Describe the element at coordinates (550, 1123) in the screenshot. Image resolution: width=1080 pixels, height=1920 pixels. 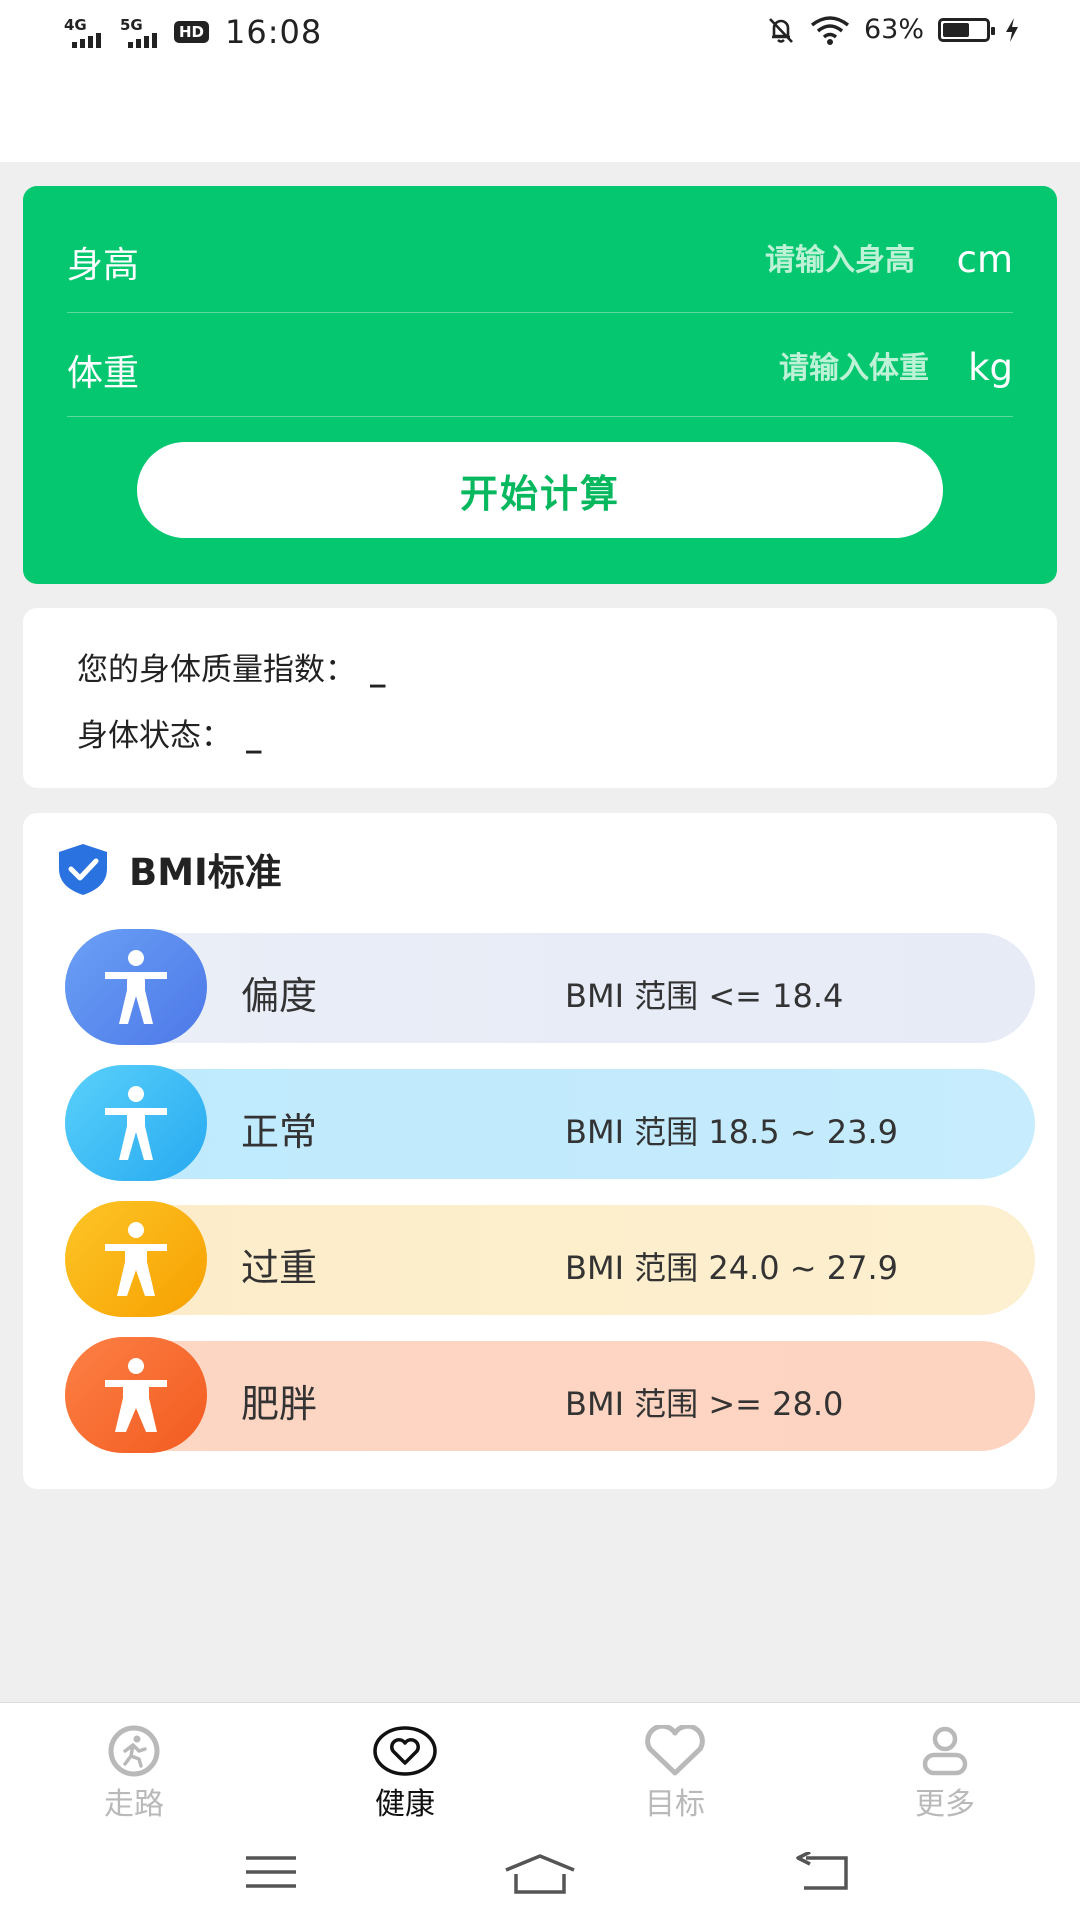
I see `bmi-level-normal: 正常 BMI 范围 18.5 ~ 23.9` at that location.